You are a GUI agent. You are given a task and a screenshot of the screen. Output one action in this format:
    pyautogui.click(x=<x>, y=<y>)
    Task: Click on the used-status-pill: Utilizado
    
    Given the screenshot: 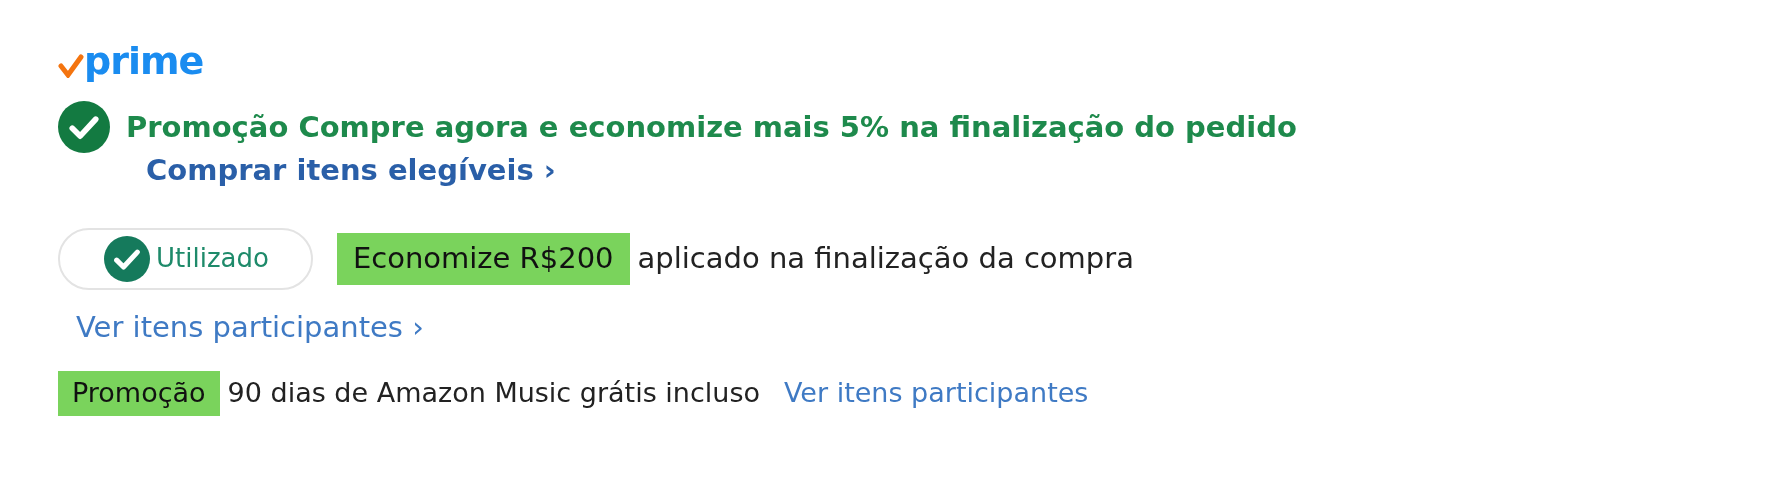 What is the action you would take?
    pyautogui.click(x=185, y=258)
    